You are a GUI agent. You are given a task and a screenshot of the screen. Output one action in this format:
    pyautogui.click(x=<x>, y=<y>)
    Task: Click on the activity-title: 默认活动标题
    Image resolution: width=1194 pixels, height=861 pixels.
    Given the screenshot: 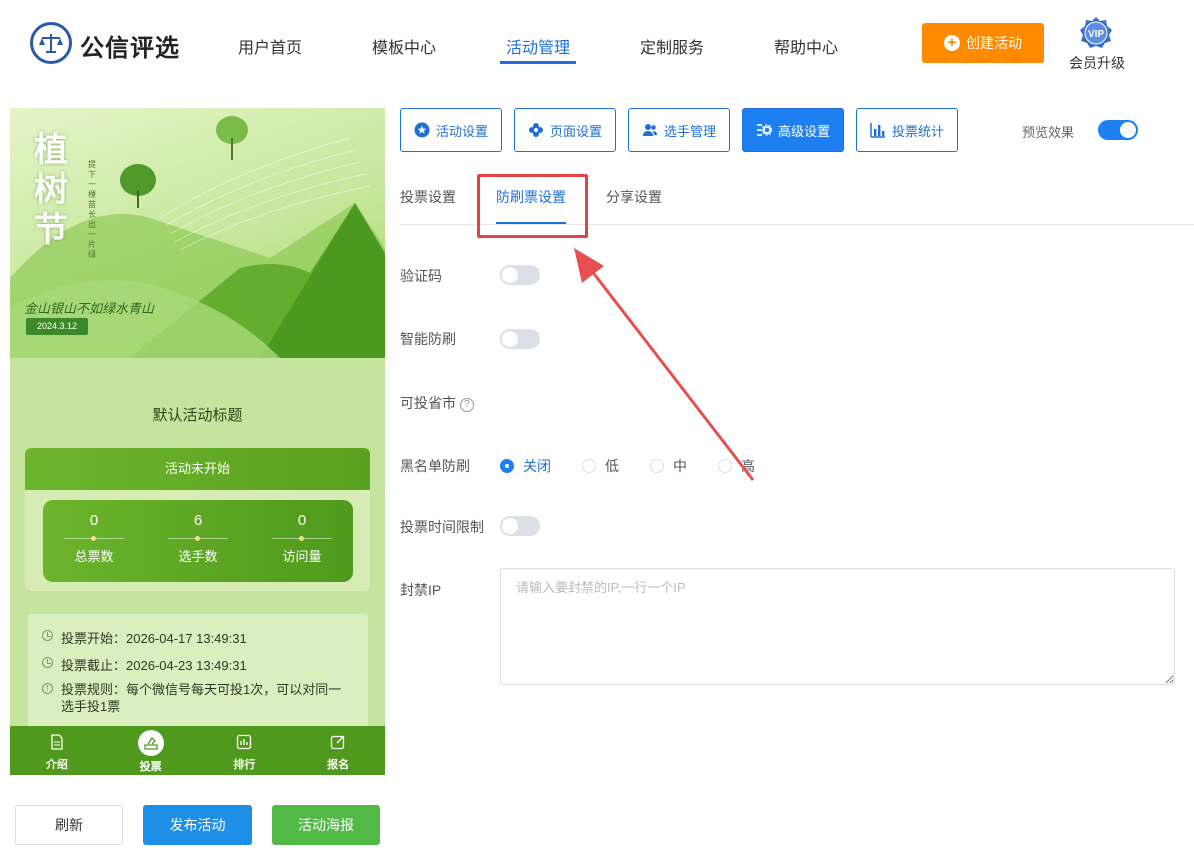 What is the action you would take?
    pyautogui.click(x=197, y=415)
    